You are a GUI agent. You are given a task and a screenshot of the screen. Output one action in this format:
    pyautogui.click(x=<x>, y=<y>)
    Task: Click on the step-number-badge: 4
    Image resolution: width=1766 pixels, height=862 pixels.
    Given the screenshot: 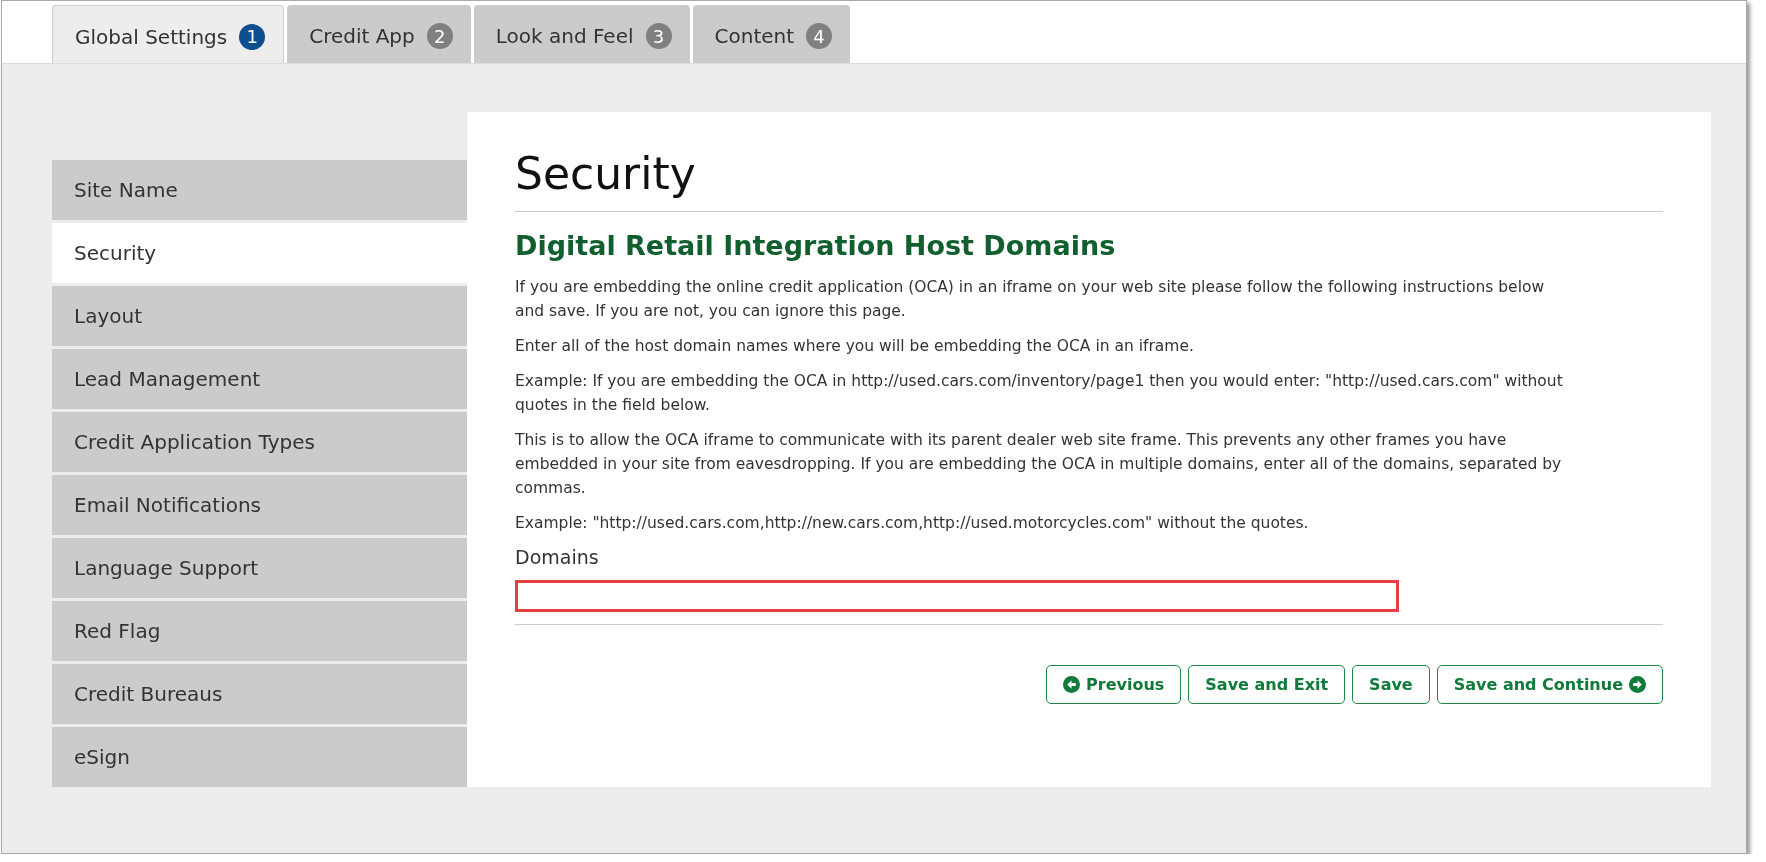 What is the action you would take?
    pyautogui.click(x=819, y=36)
    